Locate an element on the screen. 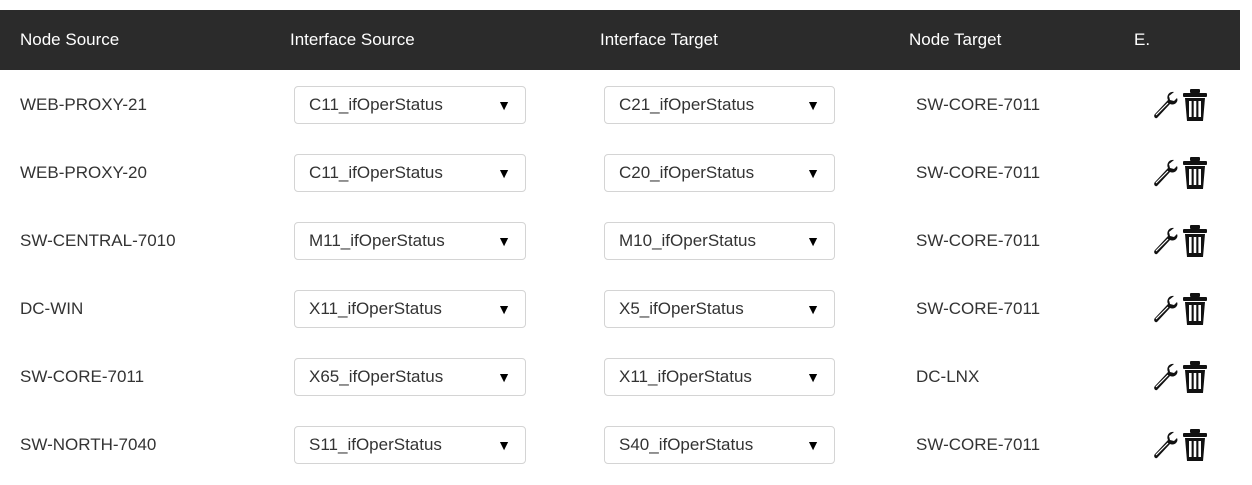  interface-target-select-value: X5_ifOperStatus is located at coordinates (681, 308).